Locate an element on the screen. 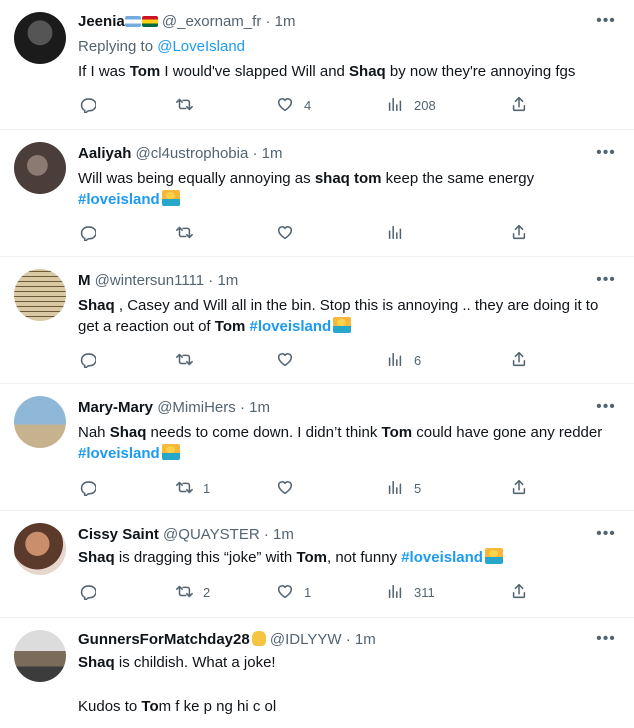  like-button: 4 is located at coordinates (293, 105).